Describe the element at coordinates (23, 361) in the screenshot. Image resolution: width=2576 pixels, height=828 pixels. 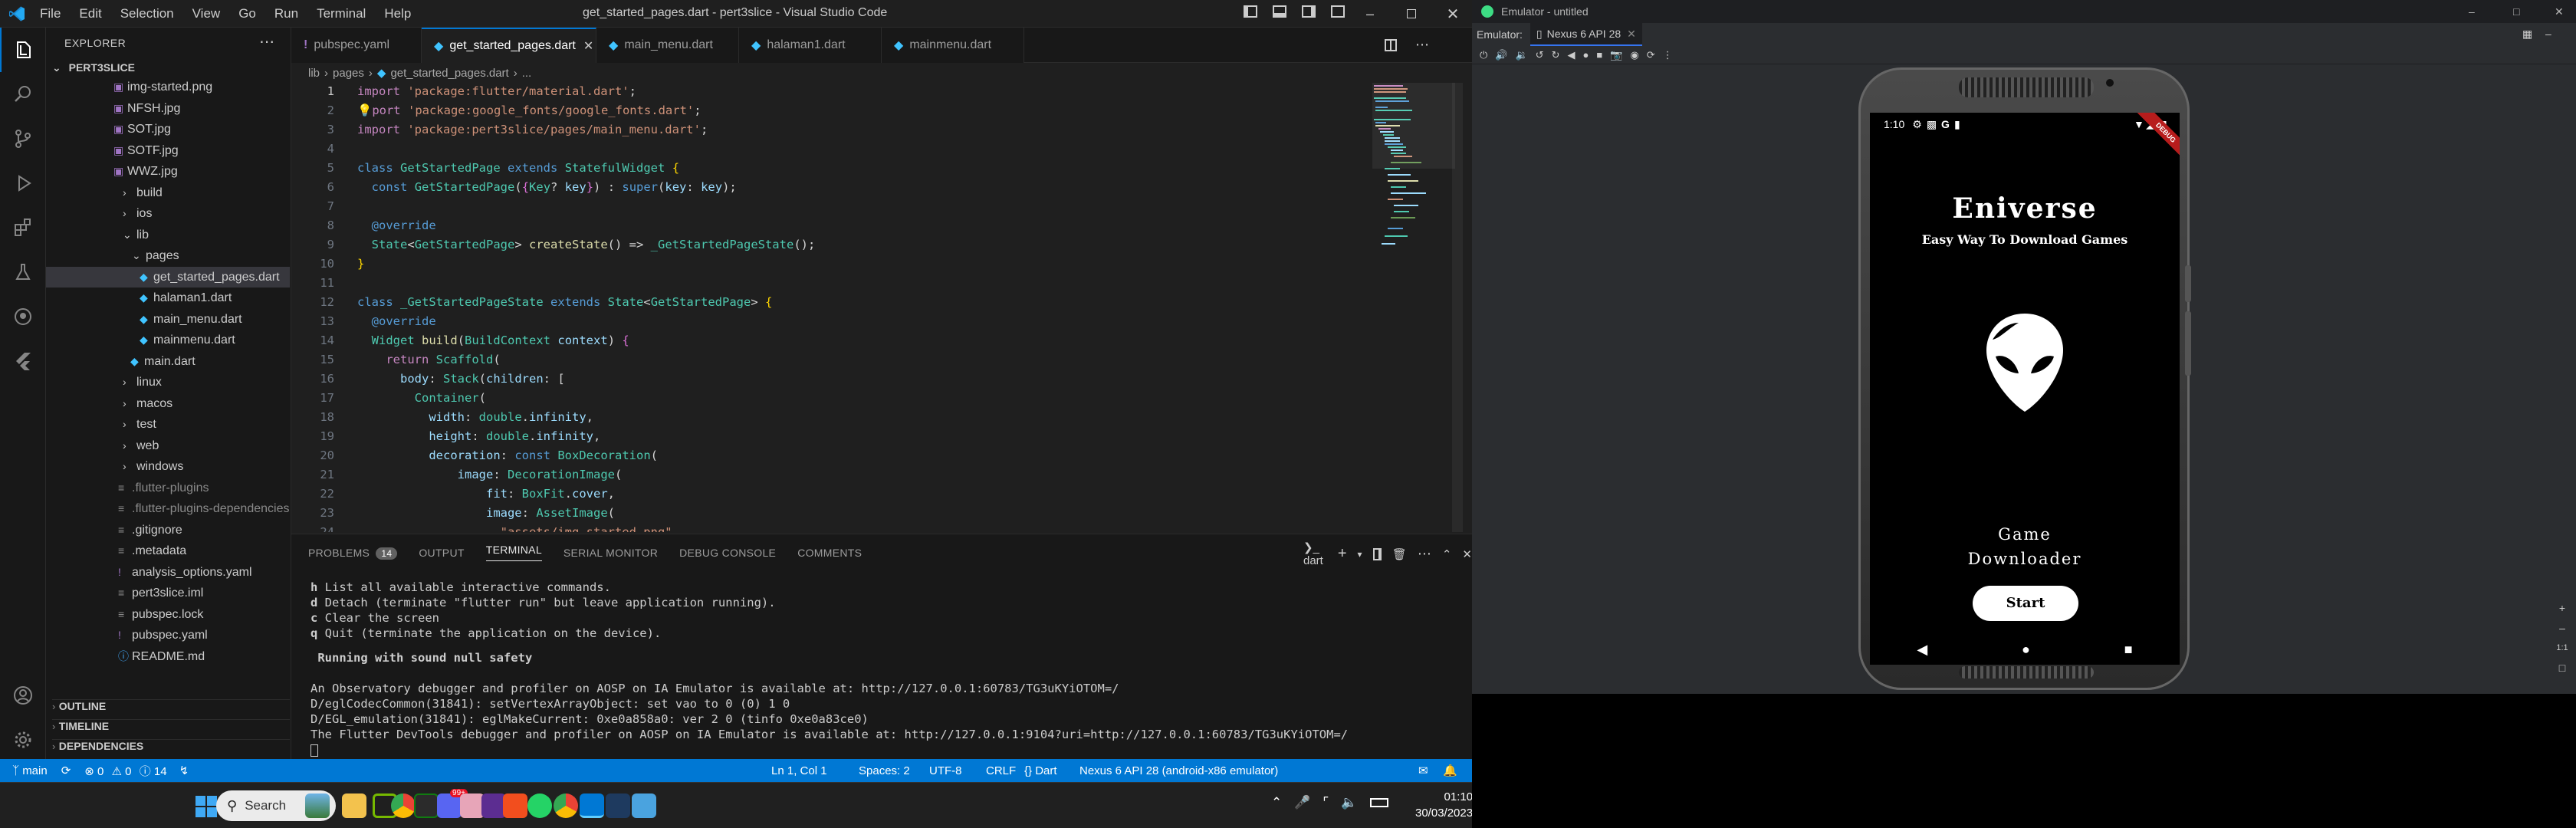
I see `flutter-icon` at that location.